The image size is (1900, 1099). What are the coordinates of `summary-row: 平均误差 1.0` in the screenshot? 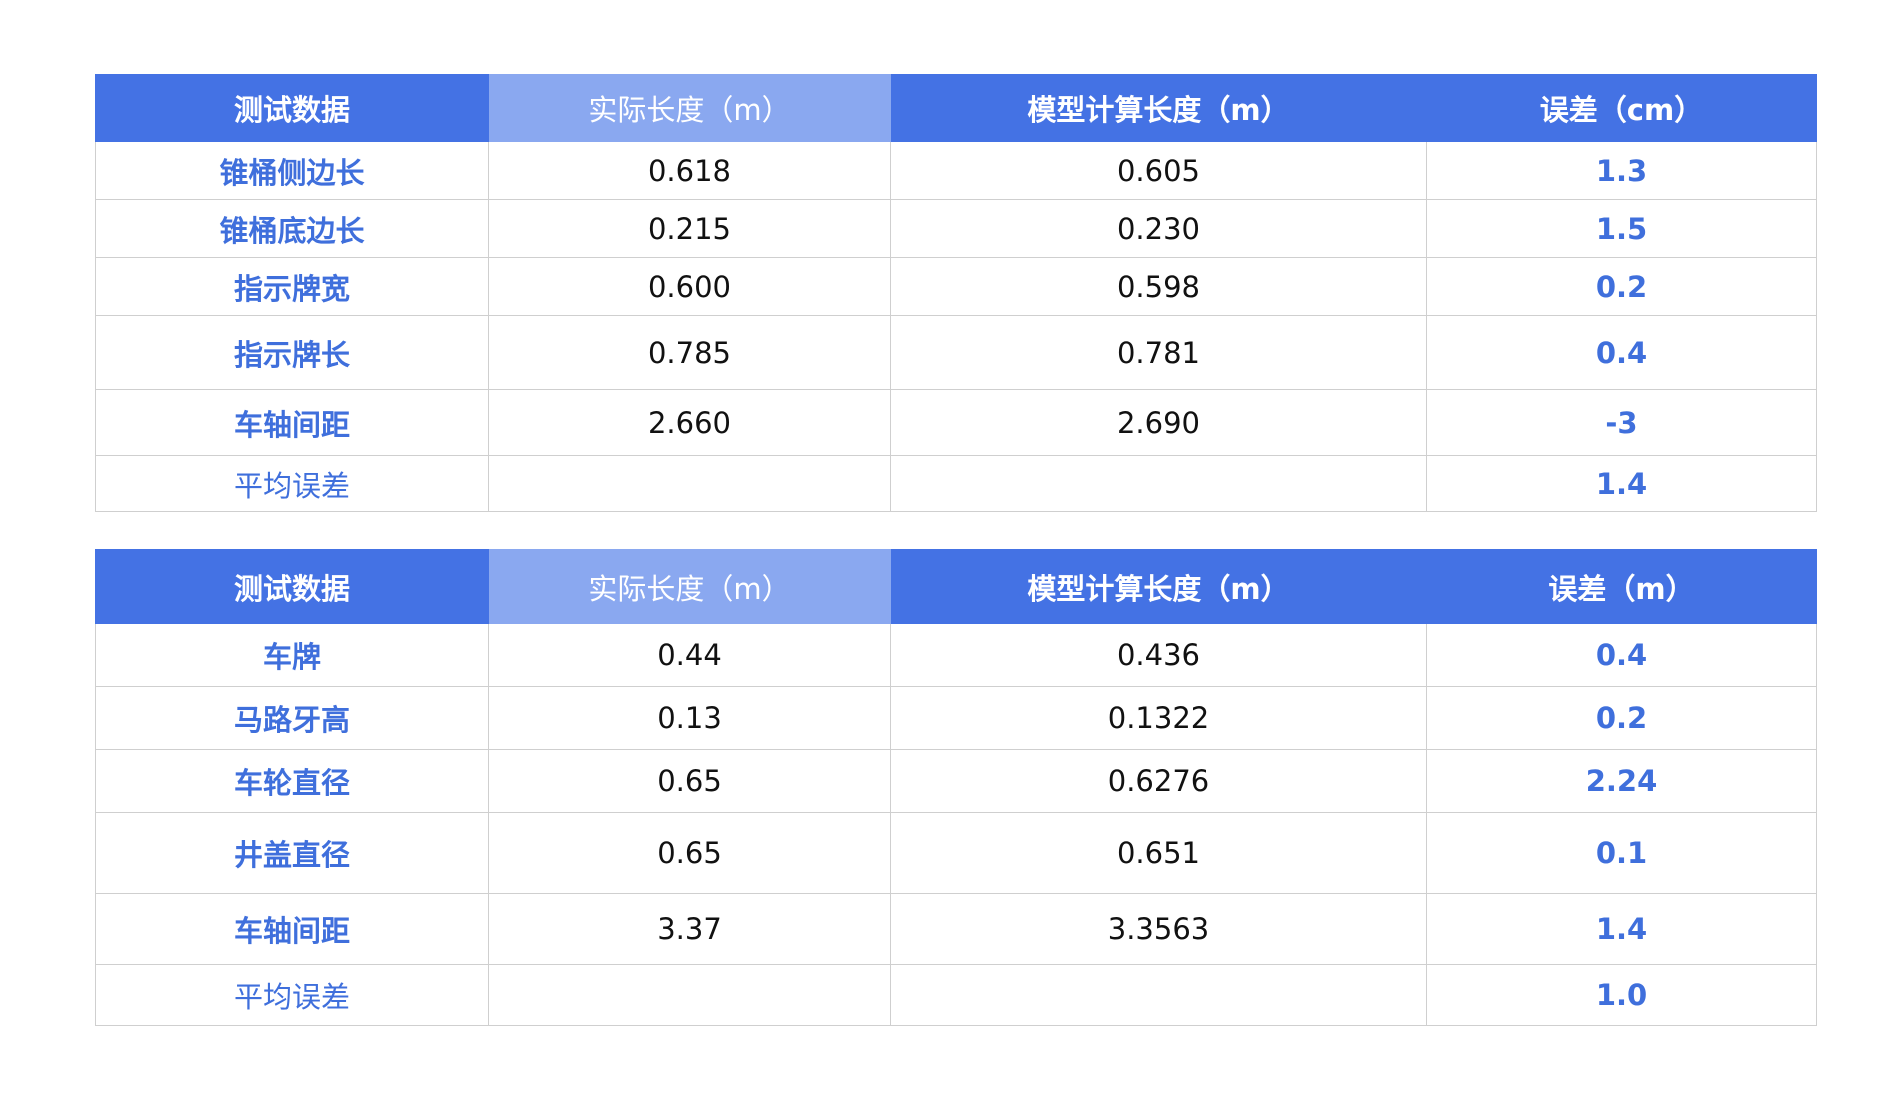 It's located at (956, 995).